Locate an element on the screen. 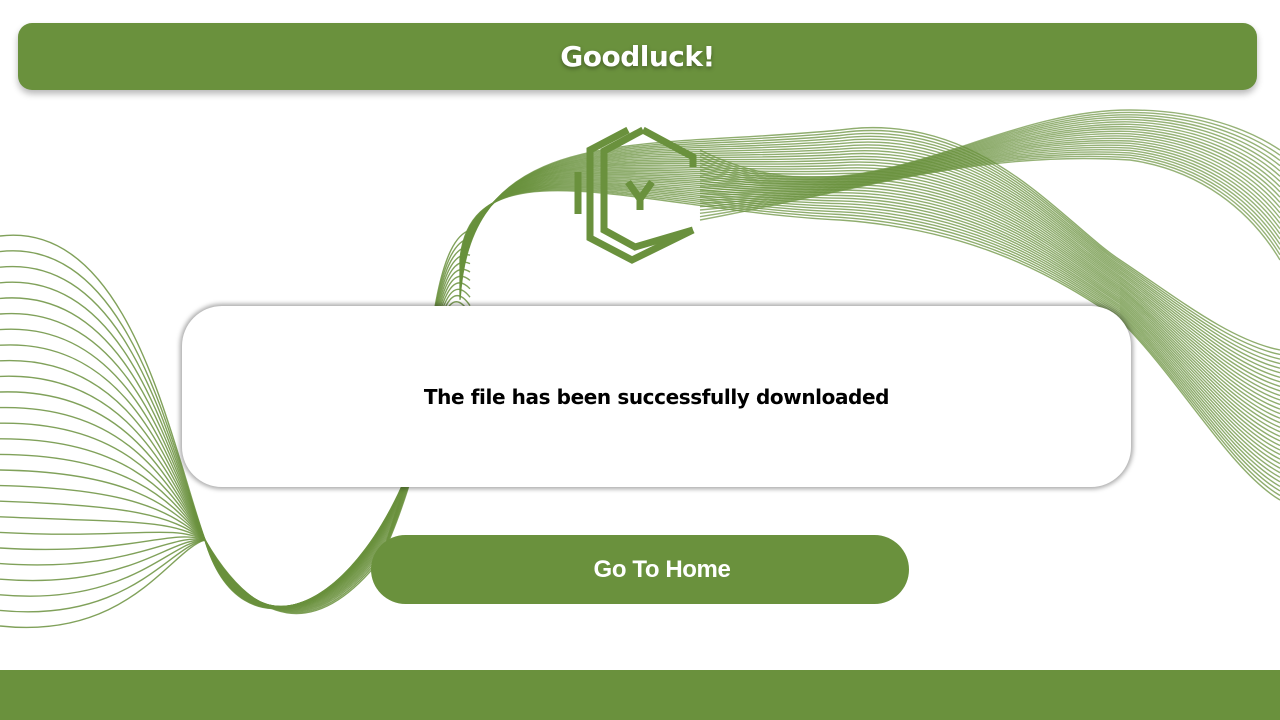 This screenshot has height=720, width=1280. page-title: Goodluck! is located at coordinates (637, 56).